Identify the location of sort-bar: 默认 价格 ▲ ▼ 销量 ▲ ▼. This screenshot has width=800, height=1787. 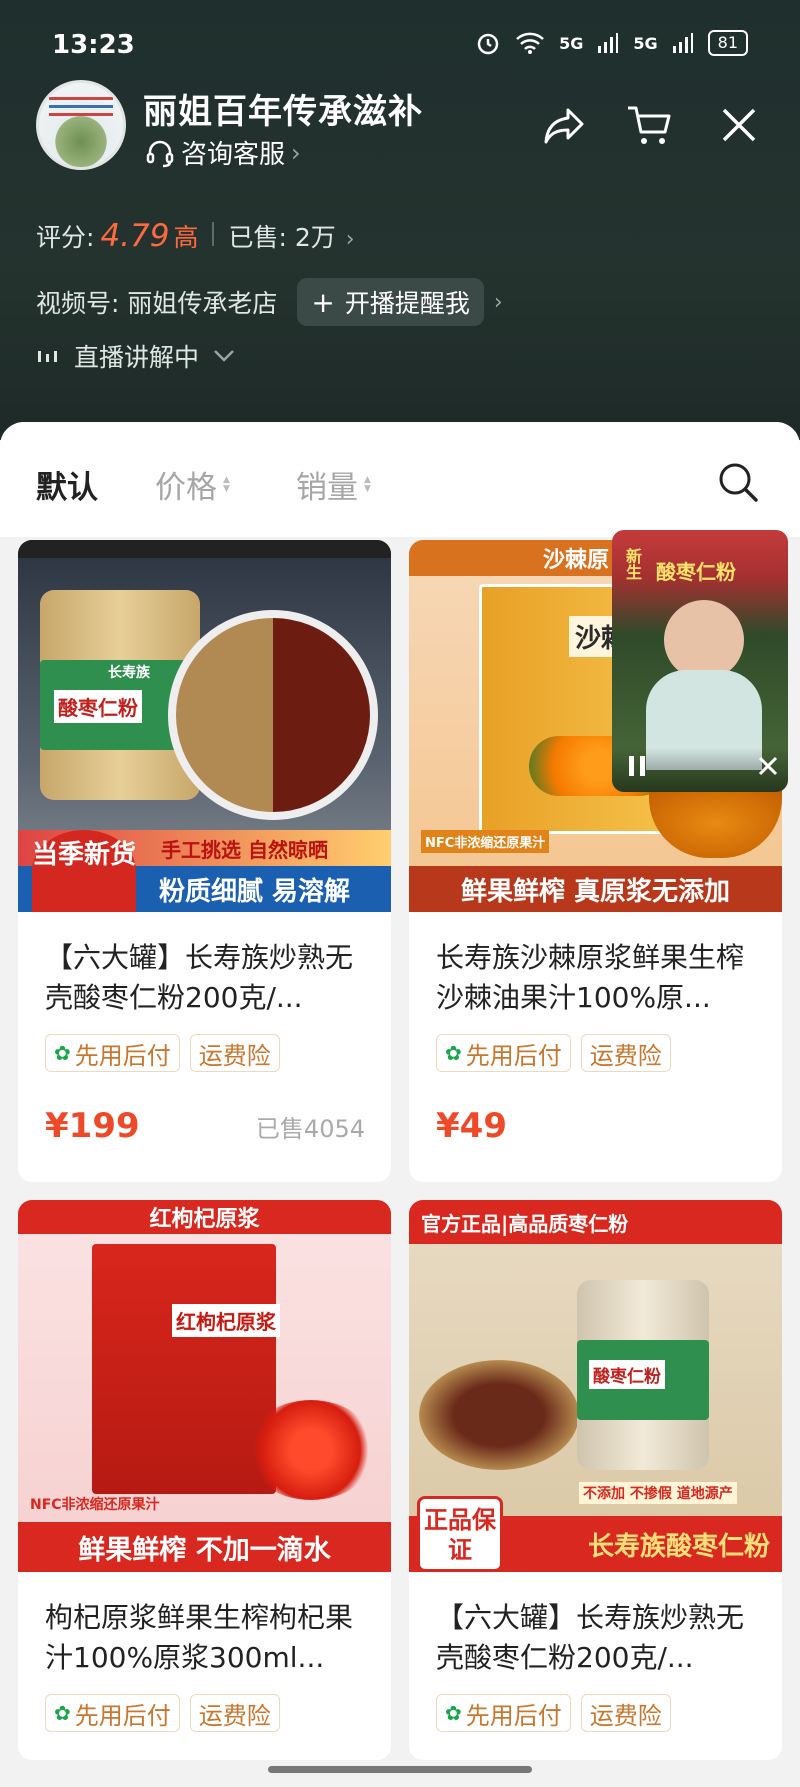
(400, 479).